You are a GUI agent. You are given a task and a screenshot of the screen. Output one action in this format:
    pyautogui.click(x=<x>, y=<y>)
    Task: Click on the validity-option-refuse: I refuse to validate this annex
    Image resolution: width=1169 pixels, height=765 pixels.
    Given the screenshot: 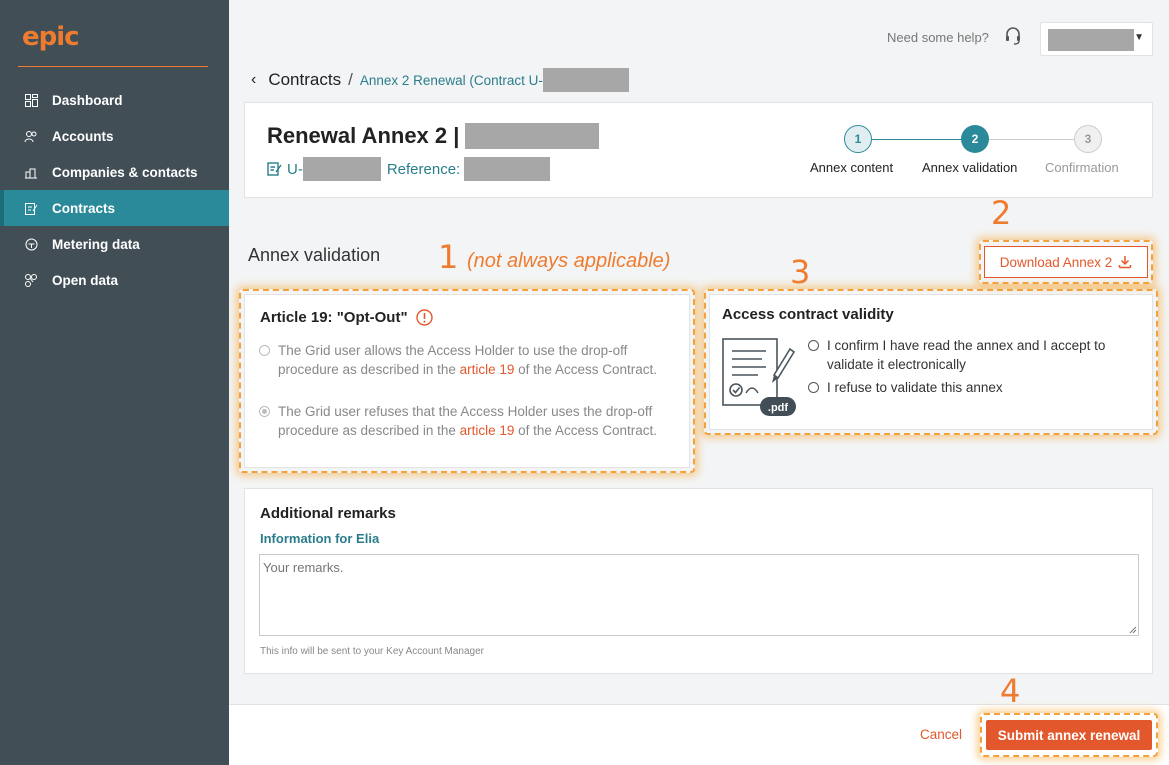 What is the action you would take?
    pyautogui.click(x=973, y=387)
    